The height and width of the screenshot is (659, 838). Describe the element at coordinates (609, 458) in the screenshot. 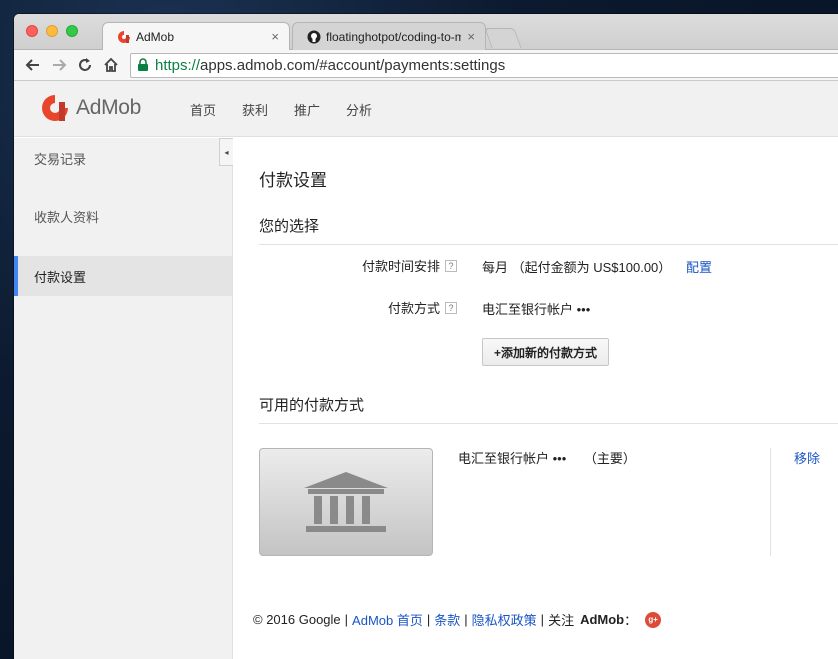

I see `primary-badge: （主要）` at that location.